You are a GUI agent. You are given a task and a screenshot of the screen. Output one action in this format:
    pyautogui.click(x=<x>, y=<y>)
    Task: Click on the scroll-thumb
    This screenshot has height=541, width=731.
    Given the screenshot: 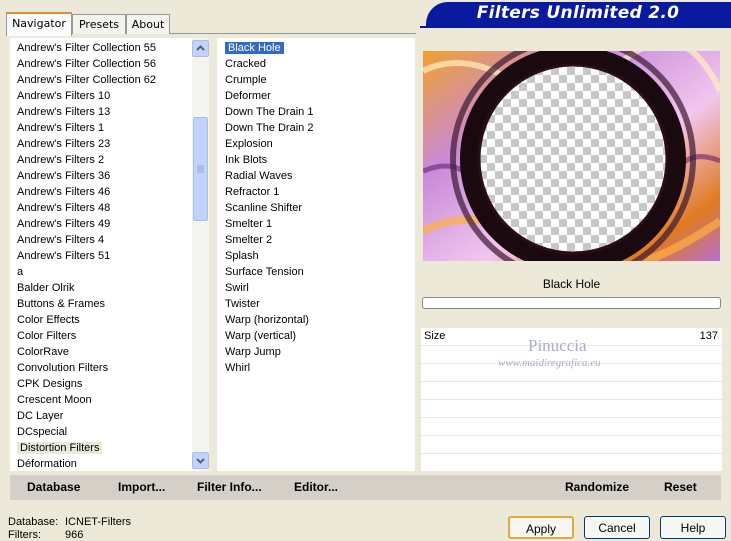 What is the action you would take?
    pyautogui.click(x=200, y=169)
    